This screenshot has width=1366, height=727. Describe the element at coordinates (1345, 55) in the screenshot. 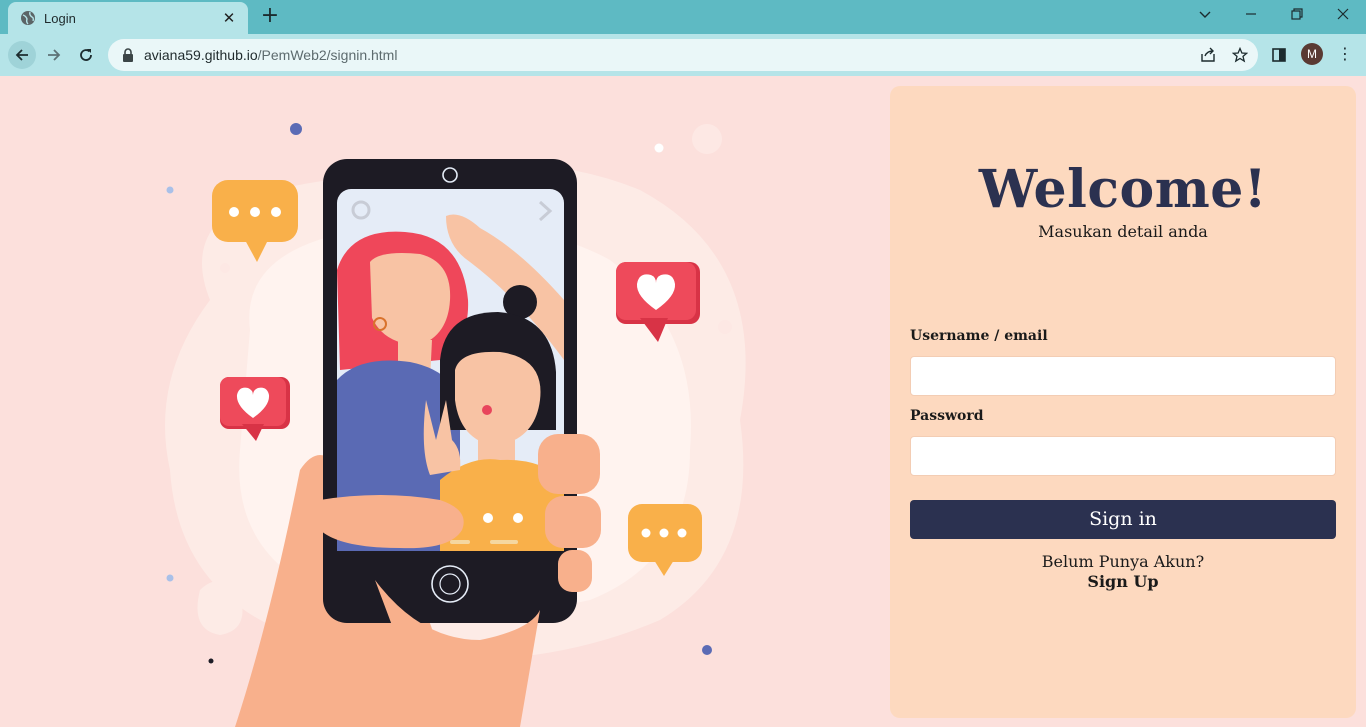

I see `menu-icon: ⋮` at that location.